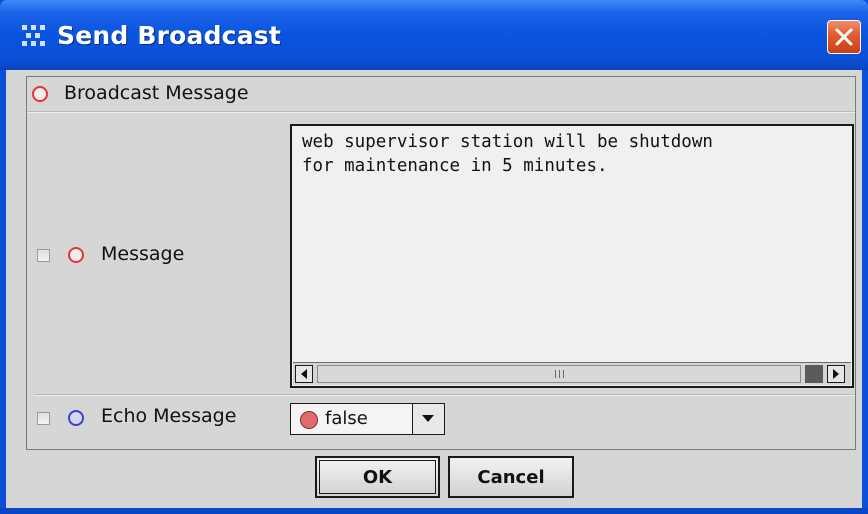 This screenshot has width=868, height=514. What do you see at coordinates (169, 35) in the screenshot?
I see `window-title: Send Broadcast` at bounding box center [169, 35].